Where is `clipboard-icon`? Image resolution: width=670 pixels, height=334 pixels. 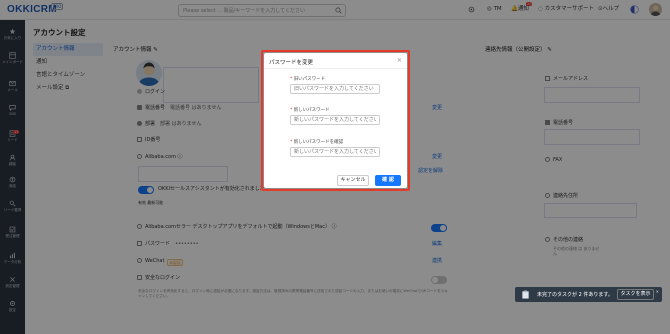
clipboard-icon is located at coordinates (525, 294).